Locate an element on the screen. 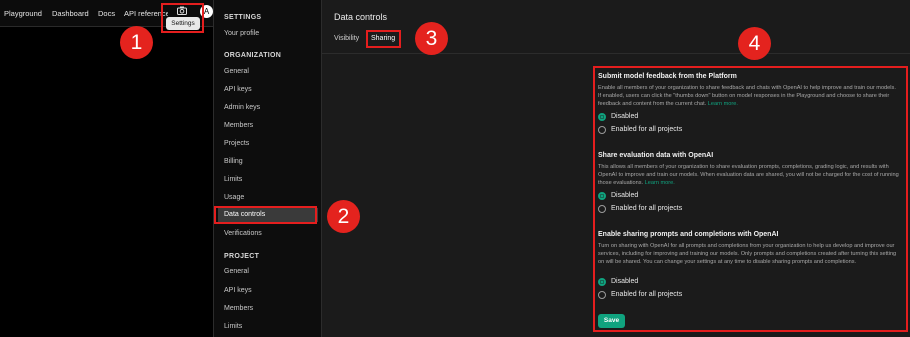  sidebar-item-general: General is located at coordinates (236, 71).